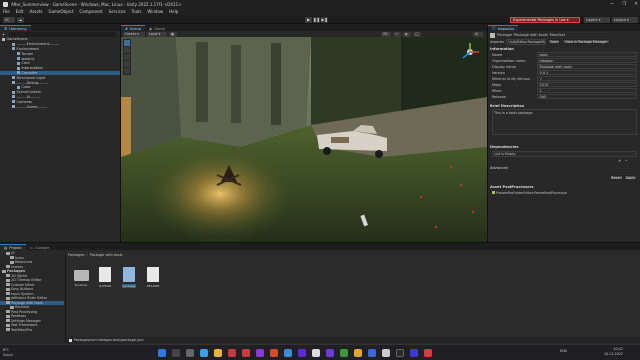 This screenshot has width=640, height=360. Describe the element at coordinates (564, 122) in the screenshot. I see `brief-description-field: This is a tools package` at that location.